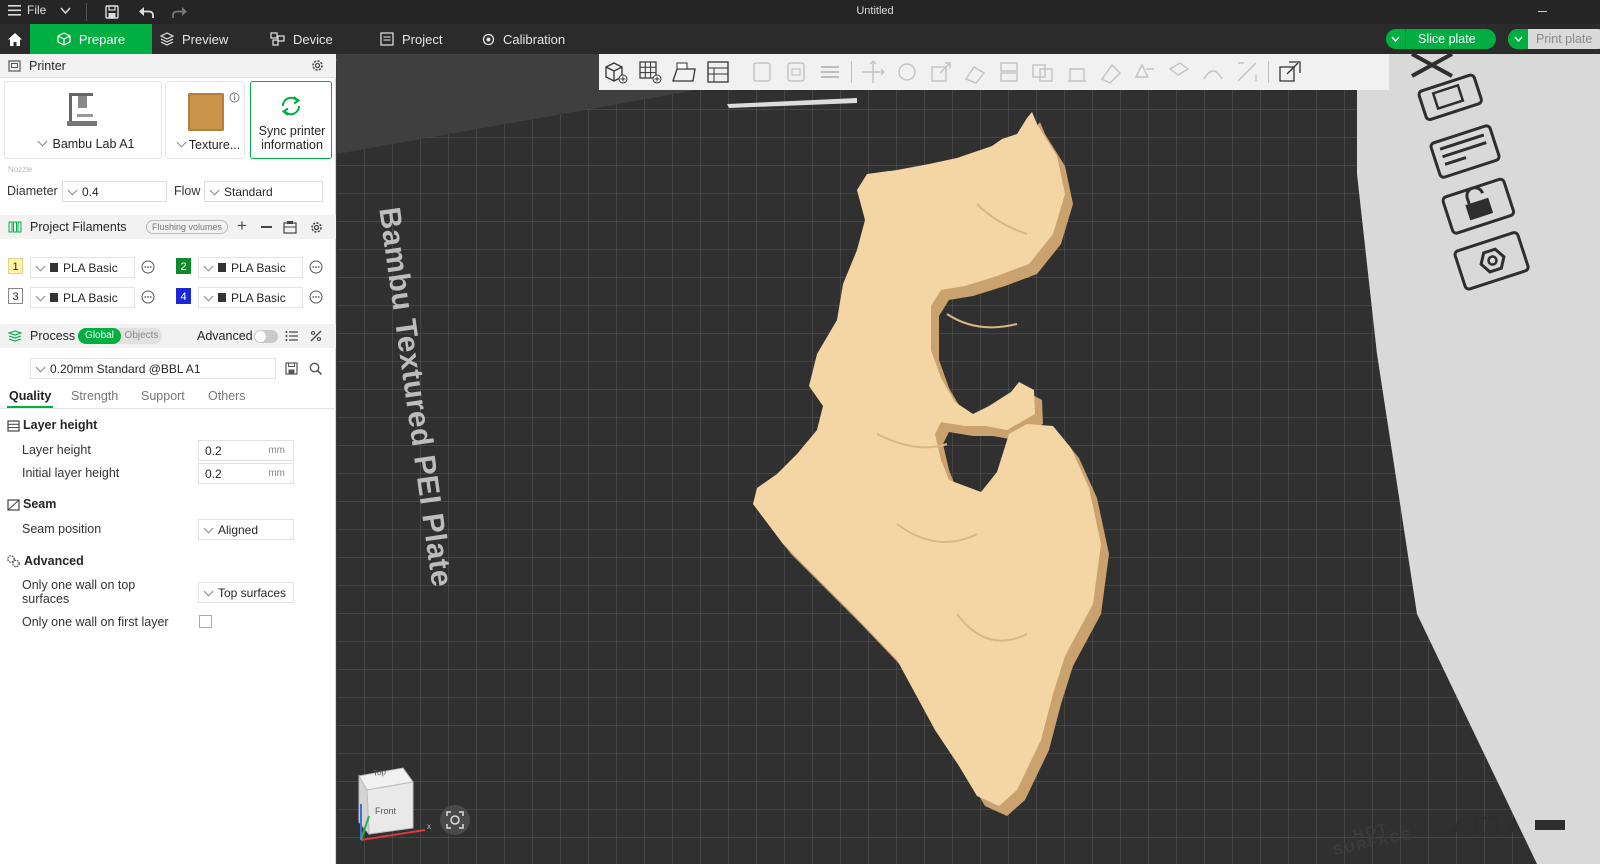 This screenshot has height=864, width=1600. Describe the element at coordinates (163, 396) in the screenshot. I see `subtab-support: Support` at that location.